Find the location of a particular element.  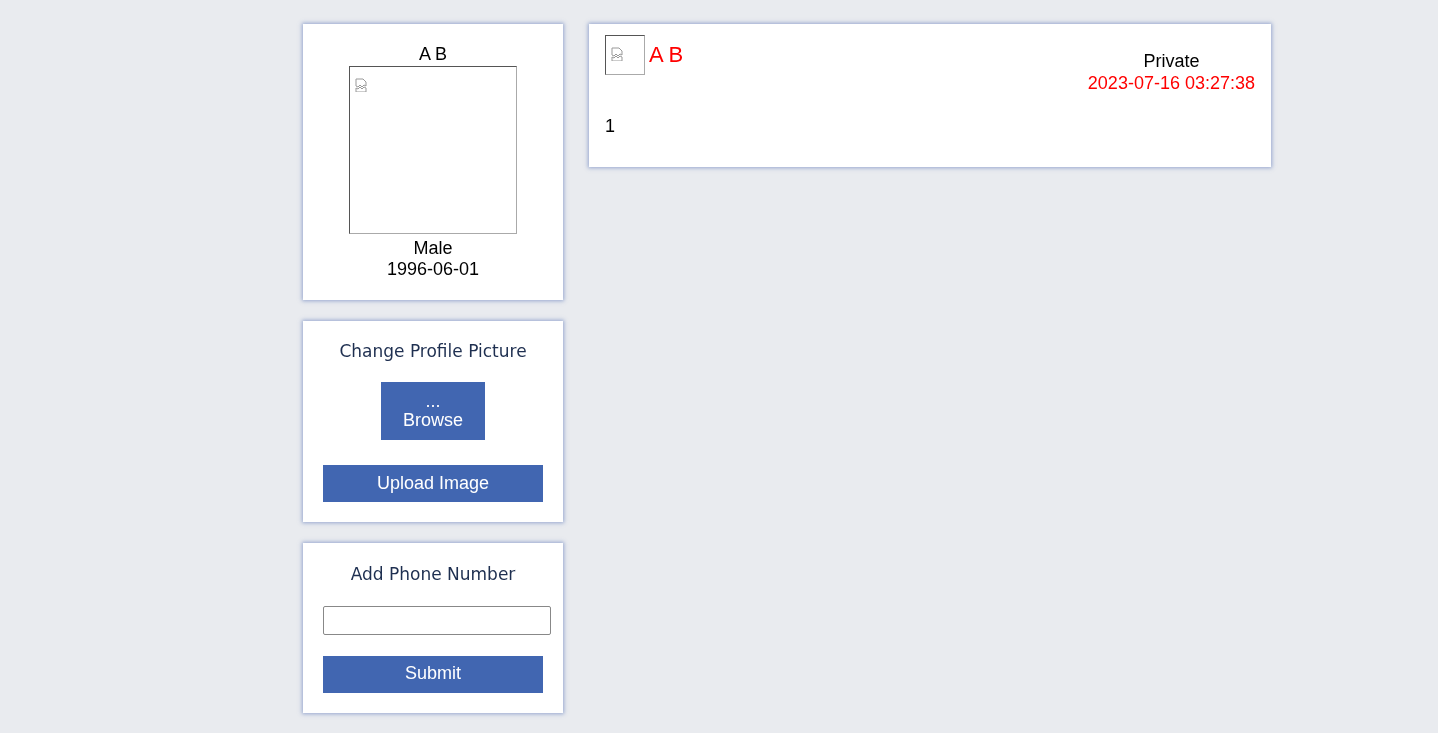

card-title: Change Profile Picture is located at coordinates (433, 351).